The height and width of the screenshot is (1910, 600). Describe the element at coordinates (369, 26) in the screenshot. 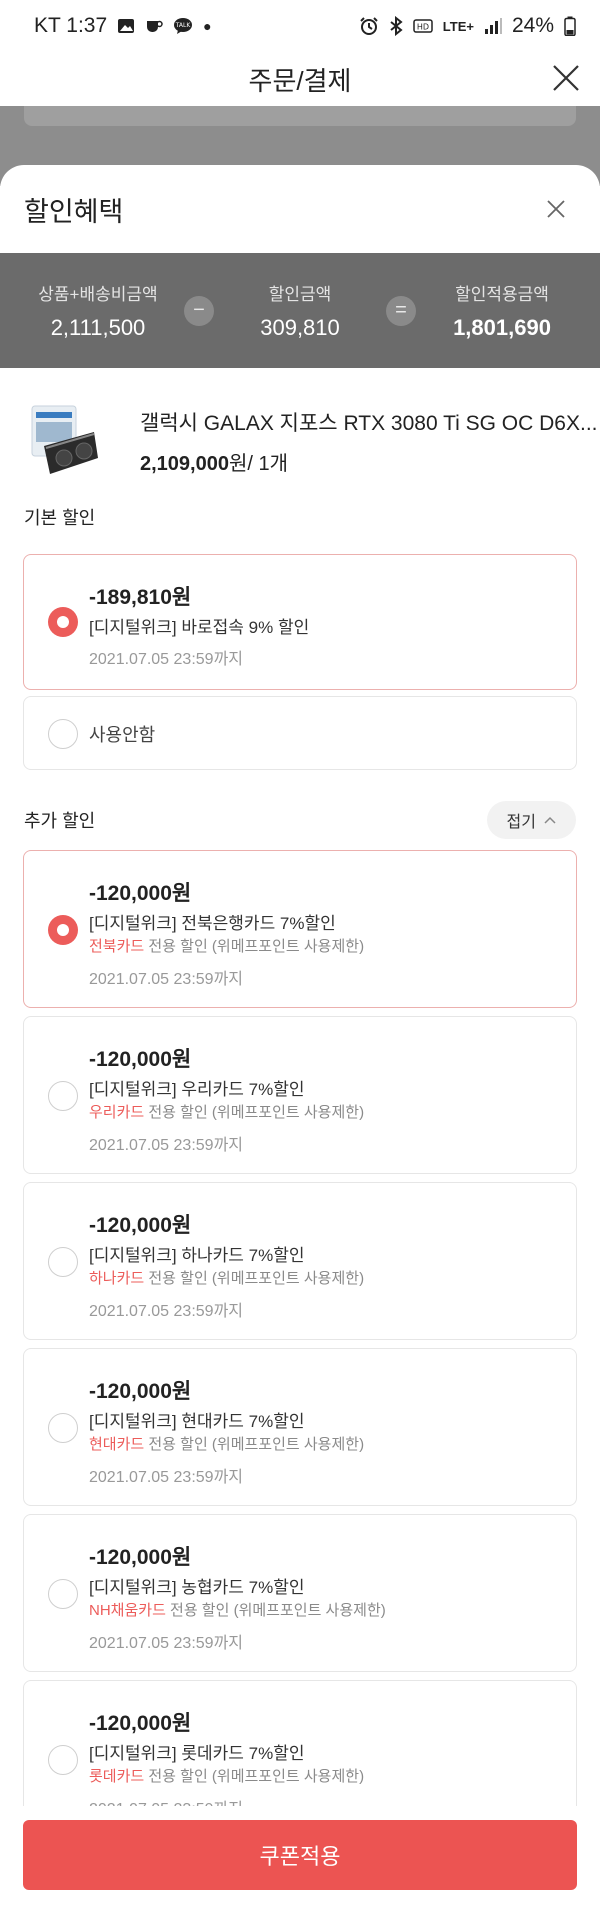

I see `alarm-icon` at that location.